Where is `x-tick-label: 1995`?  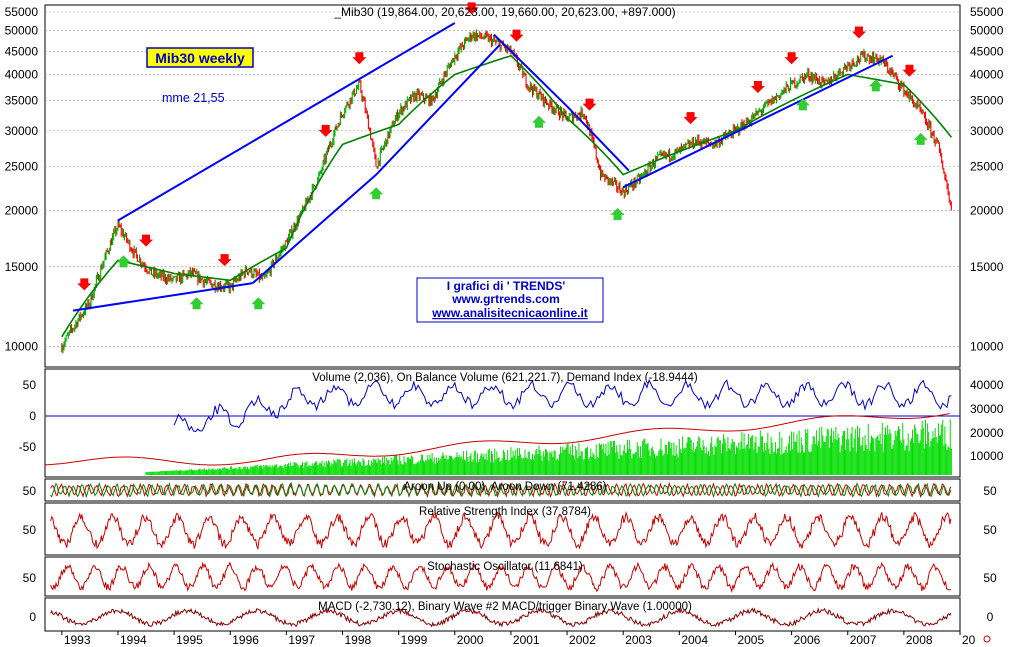
x-tick-label: 1995 is located at coordinates (189, 640).